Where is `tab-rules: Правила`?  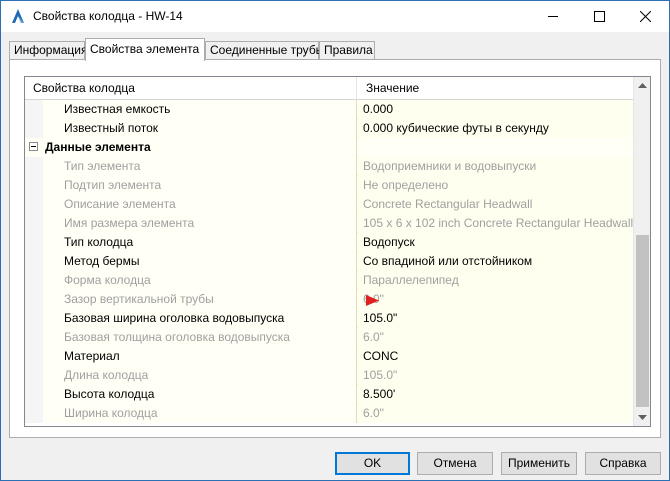
tab-rules: Правила is located at coordinates (347, 50).